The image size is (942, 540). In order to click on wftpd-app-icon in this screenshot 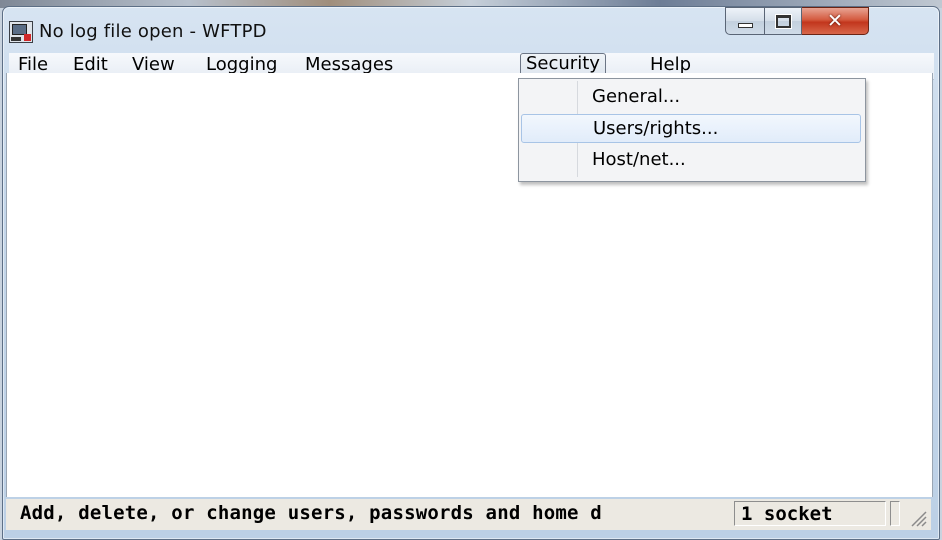, I will do `click(21, 32)`.